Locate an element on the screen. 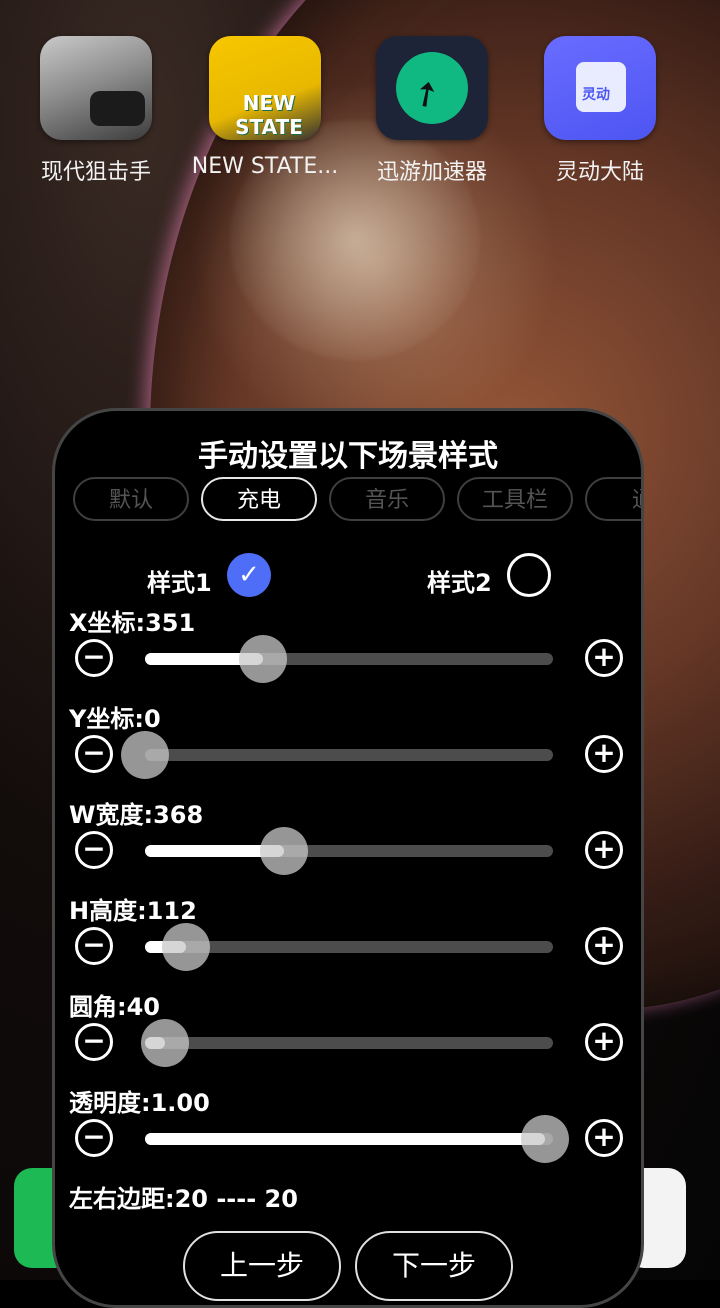 The image size is (720, 1308). setting-label: X坐标:351 is located at coordinates (132, 623).